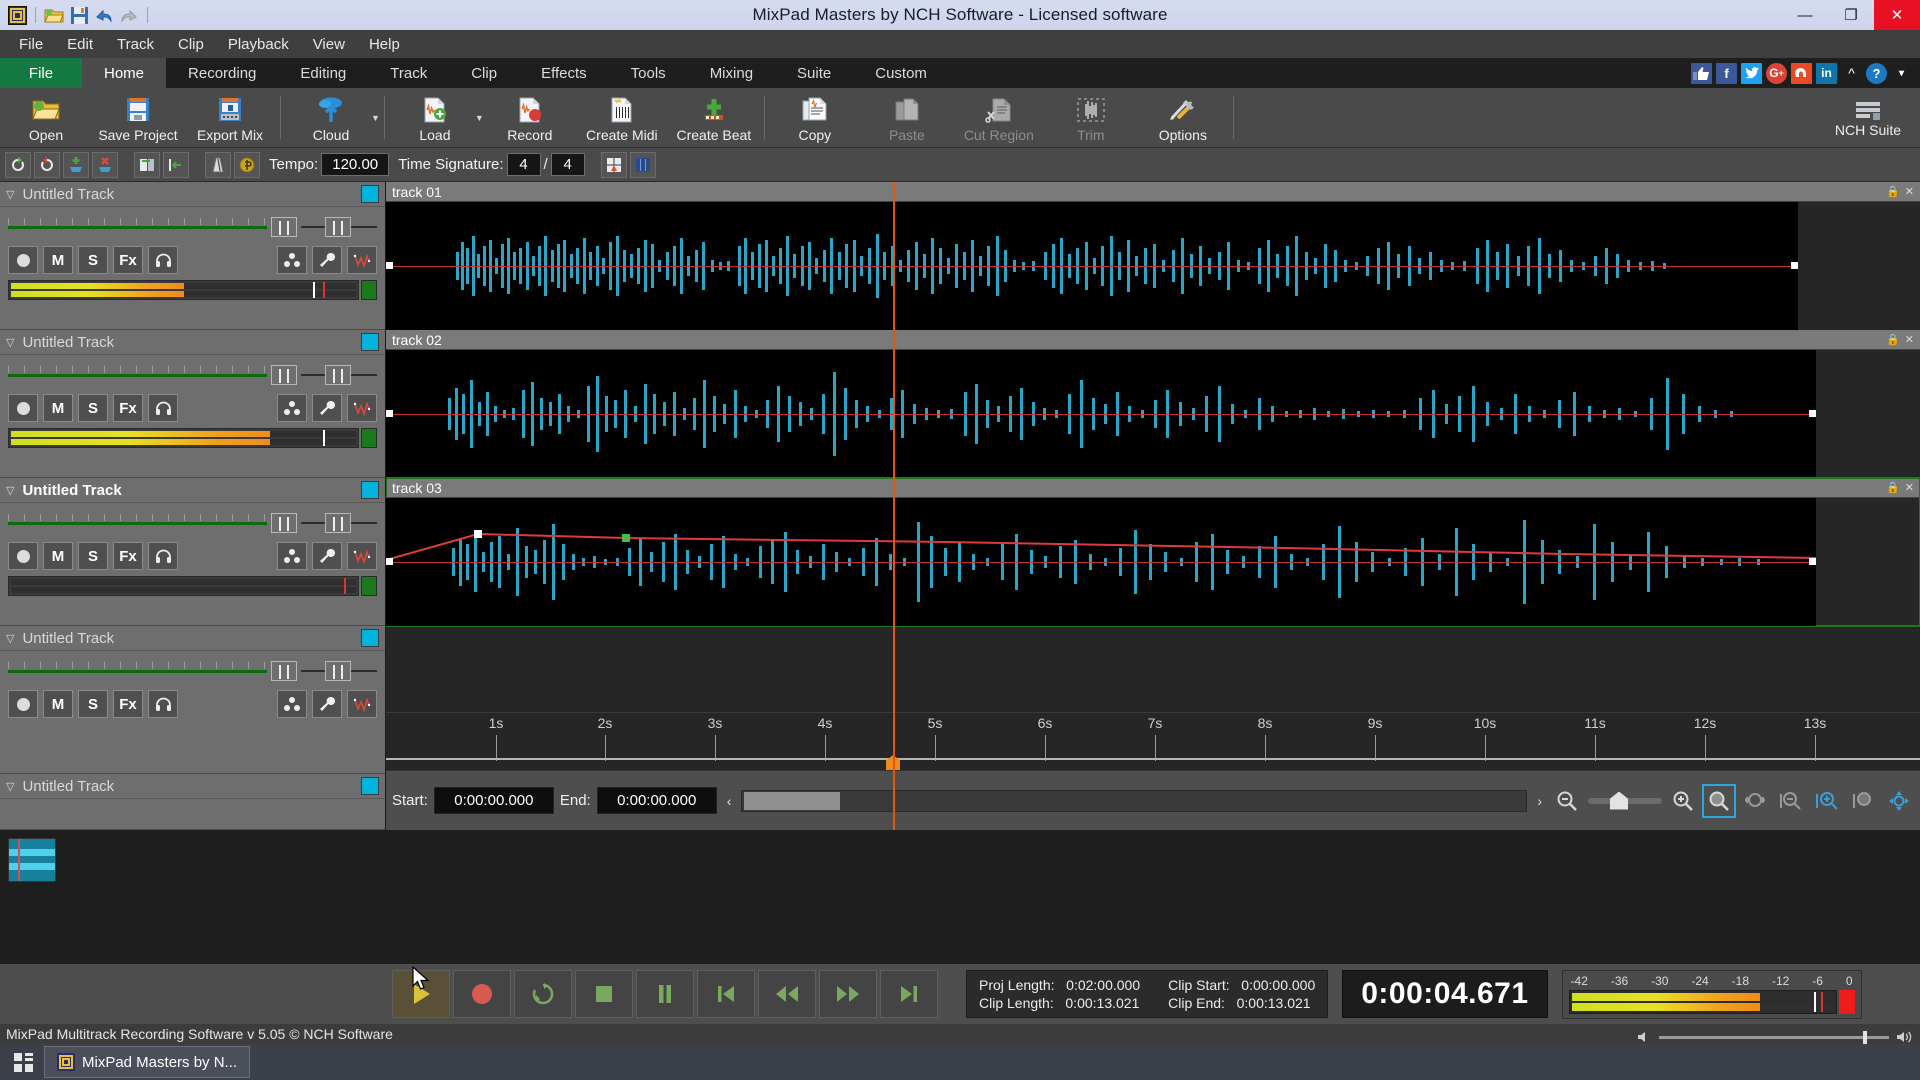 Image resolution: width=1920 pixels, height=1080 pixels. What do you see at coordinates (375, 118) in the screenshot?
I see `cloud-dropdown-icon: ▼` at bounding box center [375, 118].